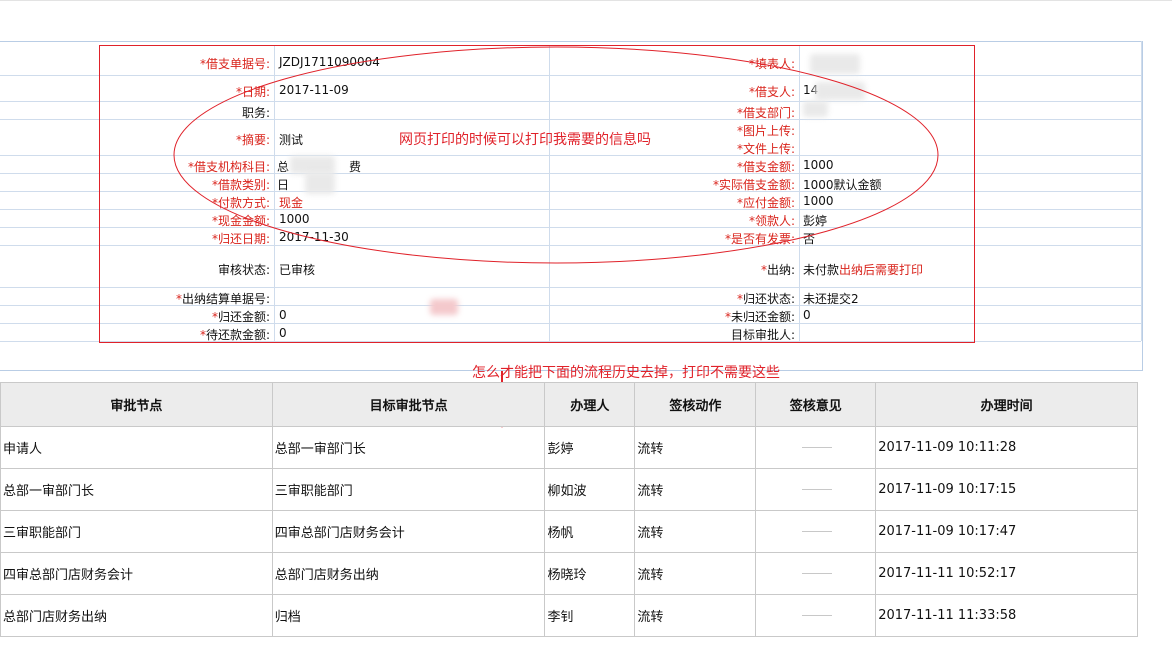 The height and width of the screenshot is (657, 1172). What do you see at coordinates (283, 167) in the screenshot?
I see `value-account-subject: 总` at bounding box center [283, 167].